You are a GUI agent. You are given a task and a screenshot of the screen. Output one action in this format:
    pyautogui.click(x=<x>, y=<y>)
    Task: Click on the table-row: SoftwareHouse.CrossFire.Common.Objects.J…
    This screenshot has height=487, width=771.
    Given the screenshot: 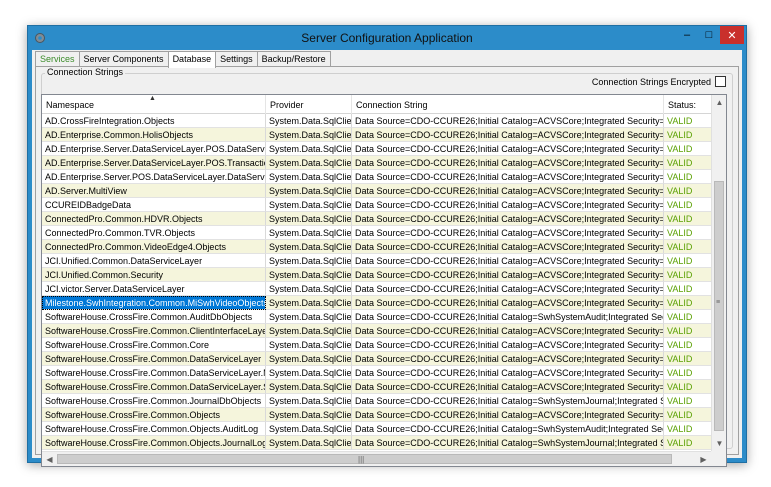 What is the action you would take?
    pyautogui.click(x=377, y=443)
    